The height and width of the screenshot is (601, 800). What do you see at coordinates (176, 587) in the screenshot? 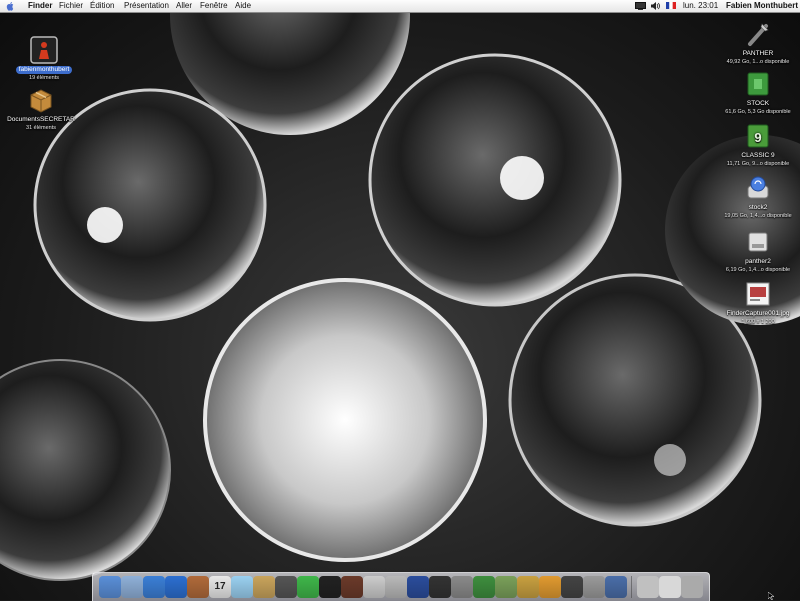
I see `internet-explorer-dock-icon` at bounding box center [176, 587].